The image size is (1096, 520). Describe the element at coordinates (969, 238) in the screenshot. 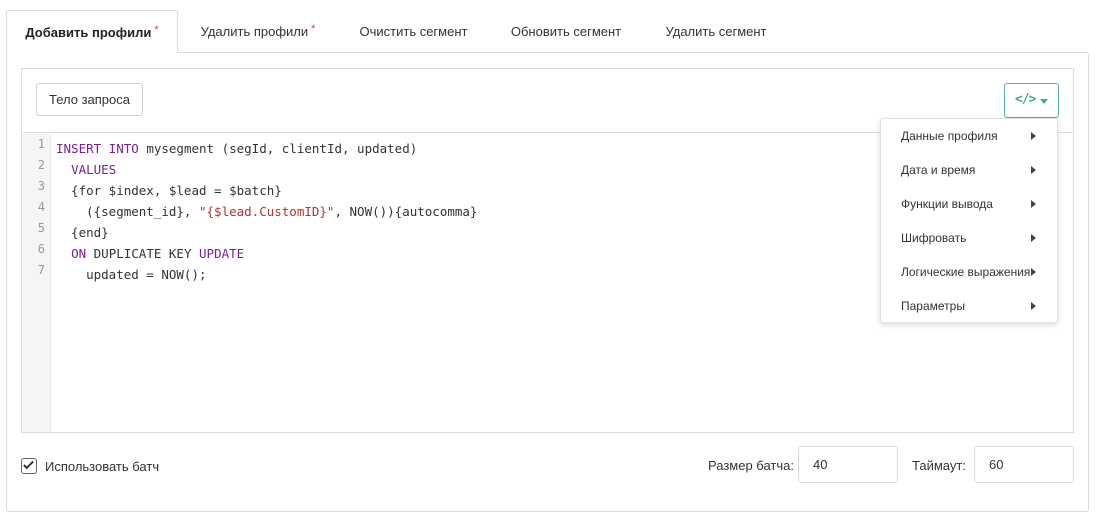

I see `menu-item-encrypt: Шифровать` at that location.